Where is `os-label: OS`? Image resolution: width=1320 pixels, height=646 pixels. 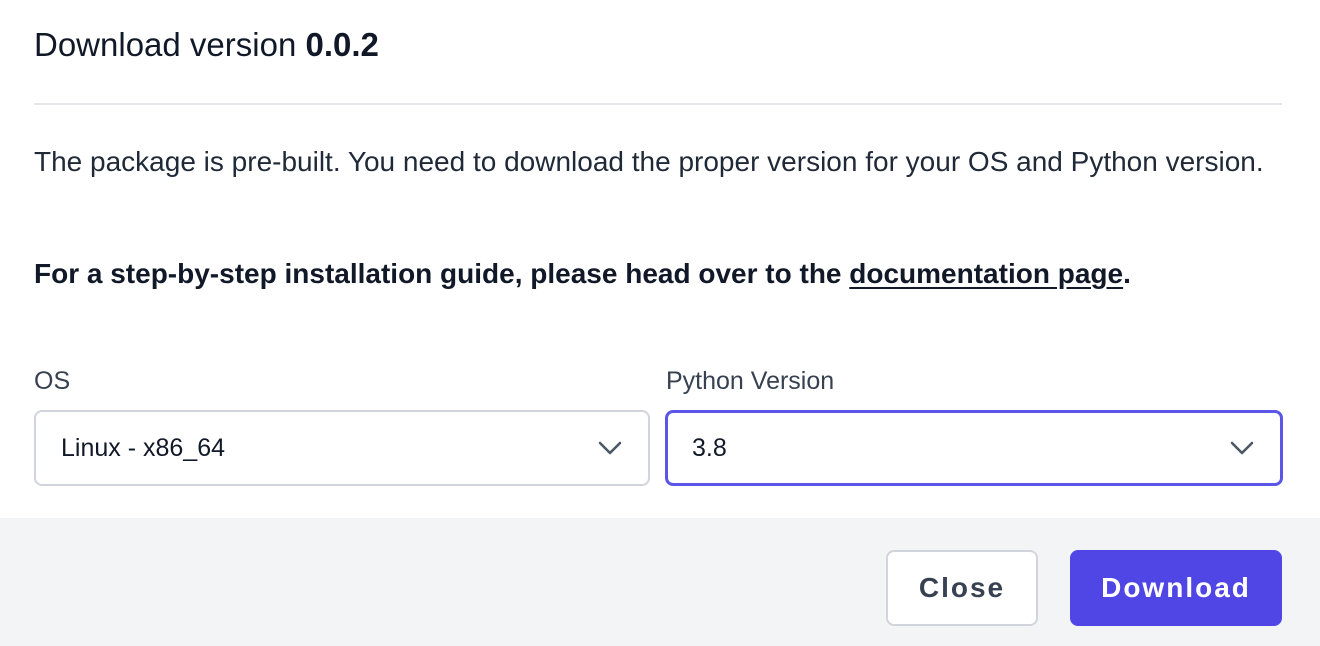
os-label: OS is located at coordinates (52, 381).